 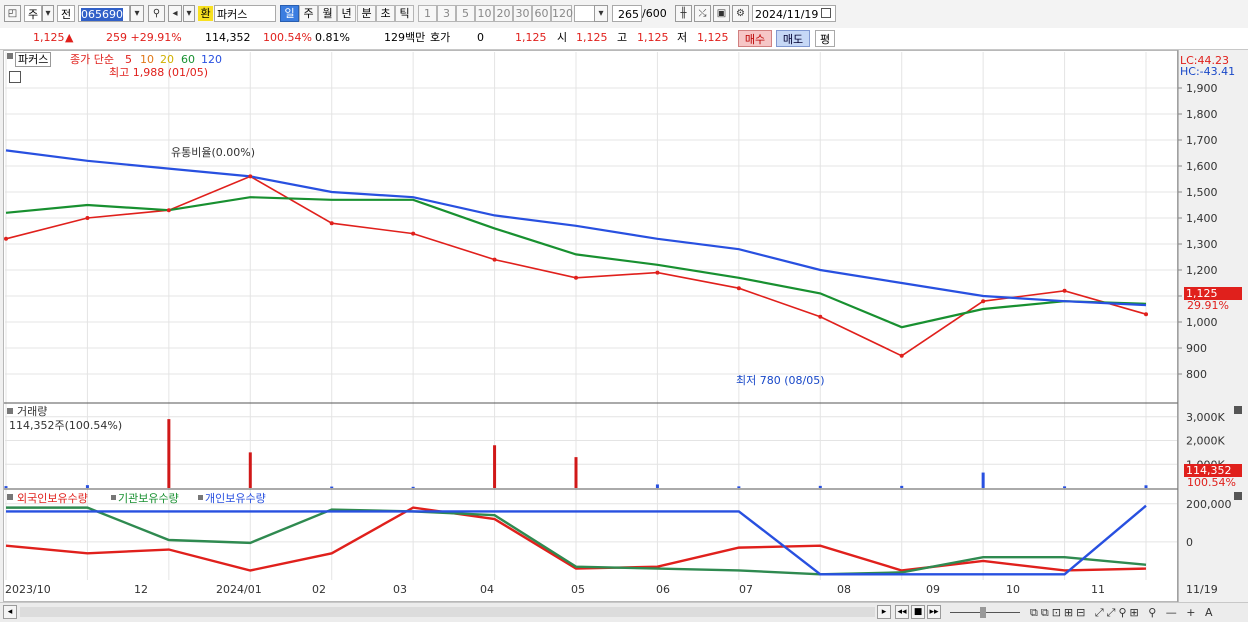 I want to click on y-tick-label: 1,000, so click(x=1202, y=322).